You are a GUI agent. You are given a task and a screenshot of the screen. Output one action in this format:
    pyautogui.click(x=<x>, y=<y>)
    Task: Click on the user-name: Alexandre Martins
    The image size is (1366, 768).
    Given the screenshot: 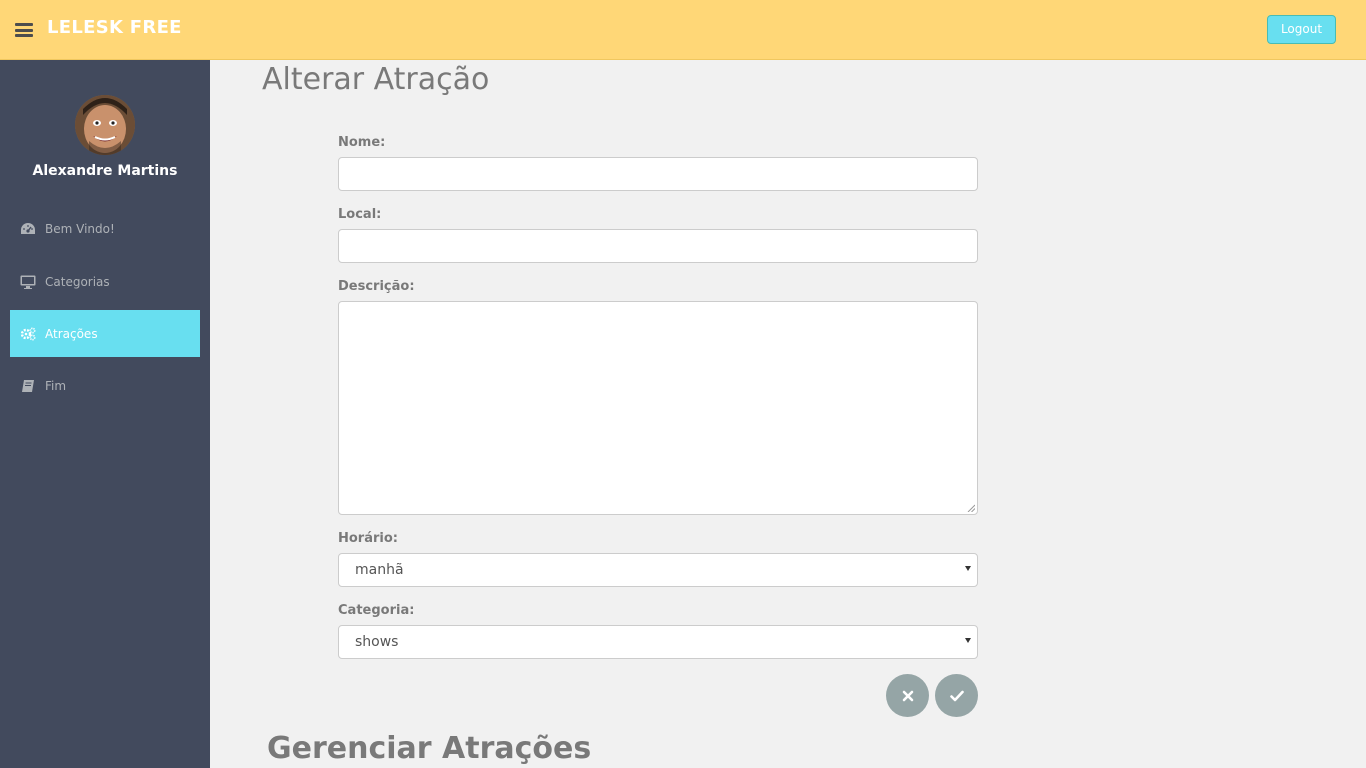 What is the action you would take?
    pyautogui.click(x=105, y=171)
    